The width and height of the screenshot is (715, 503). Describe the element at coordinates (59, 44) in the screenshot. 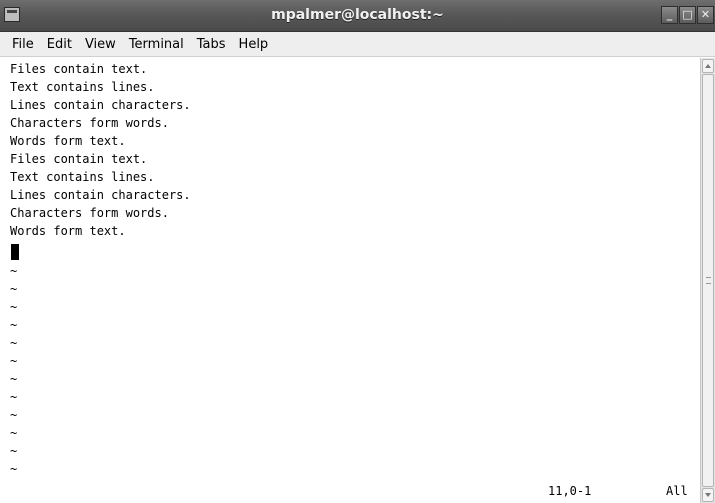

I see `menu-edit: Edit` at that location.